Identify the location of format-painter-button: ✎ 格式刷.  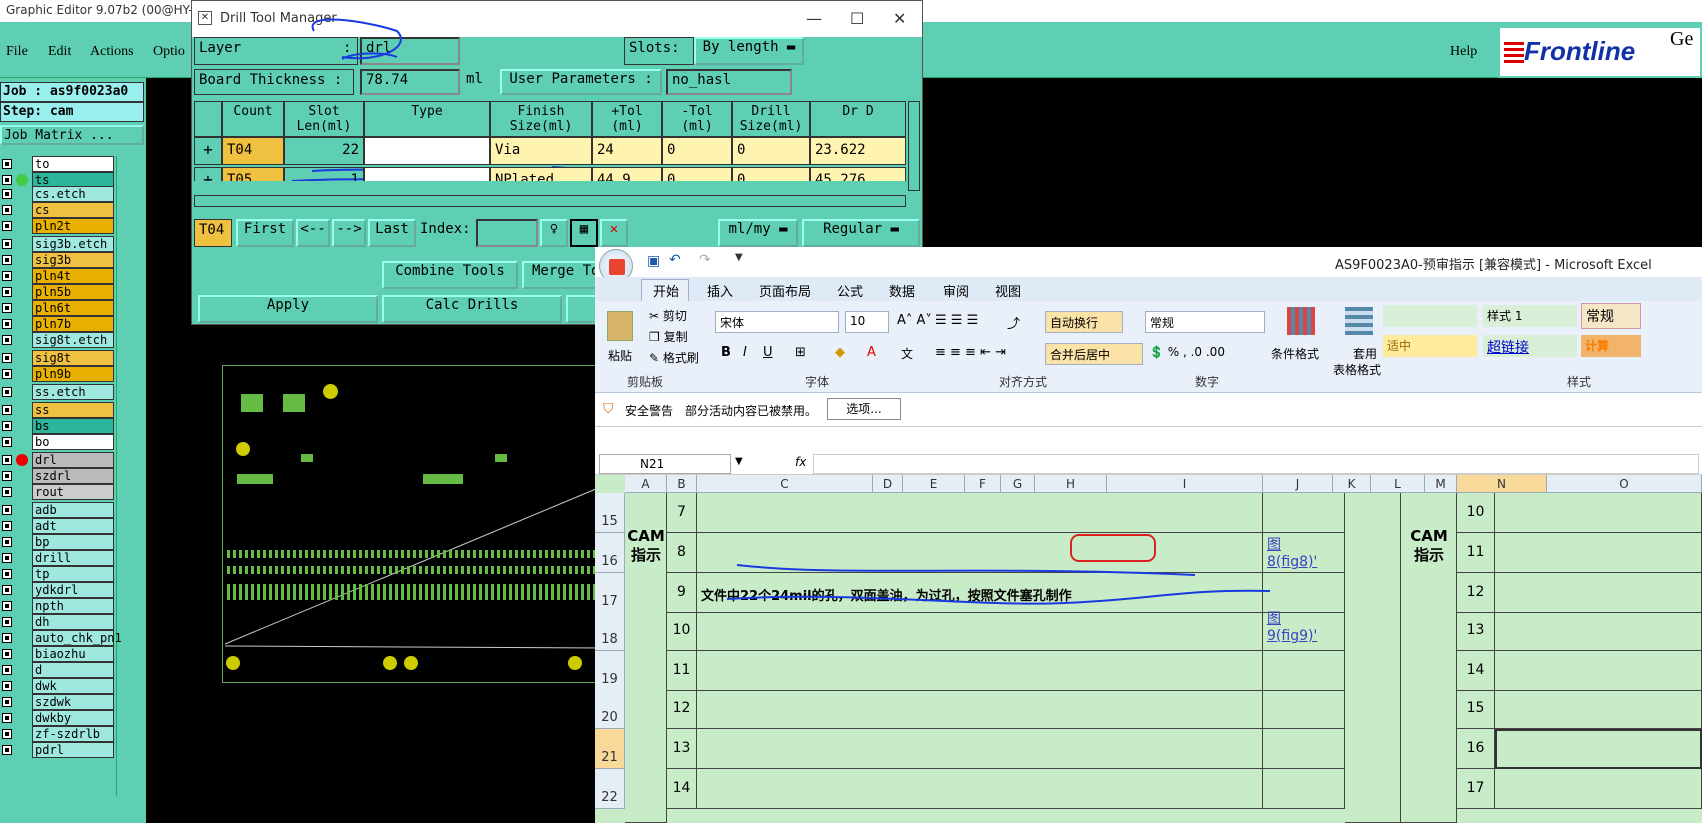
(674, 357).